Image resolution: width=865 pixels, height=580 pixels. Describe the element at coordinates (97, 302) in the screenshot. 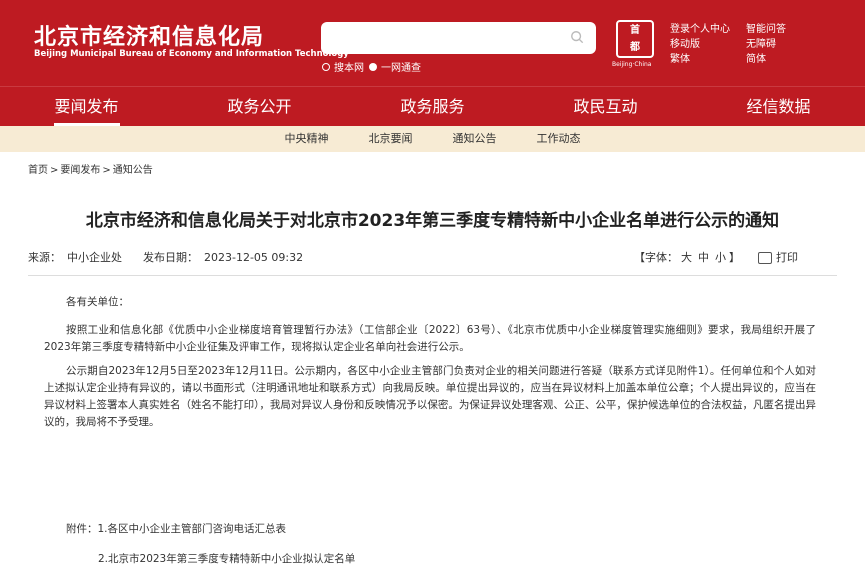

I see `salutation: 各有关单位：` at that location.